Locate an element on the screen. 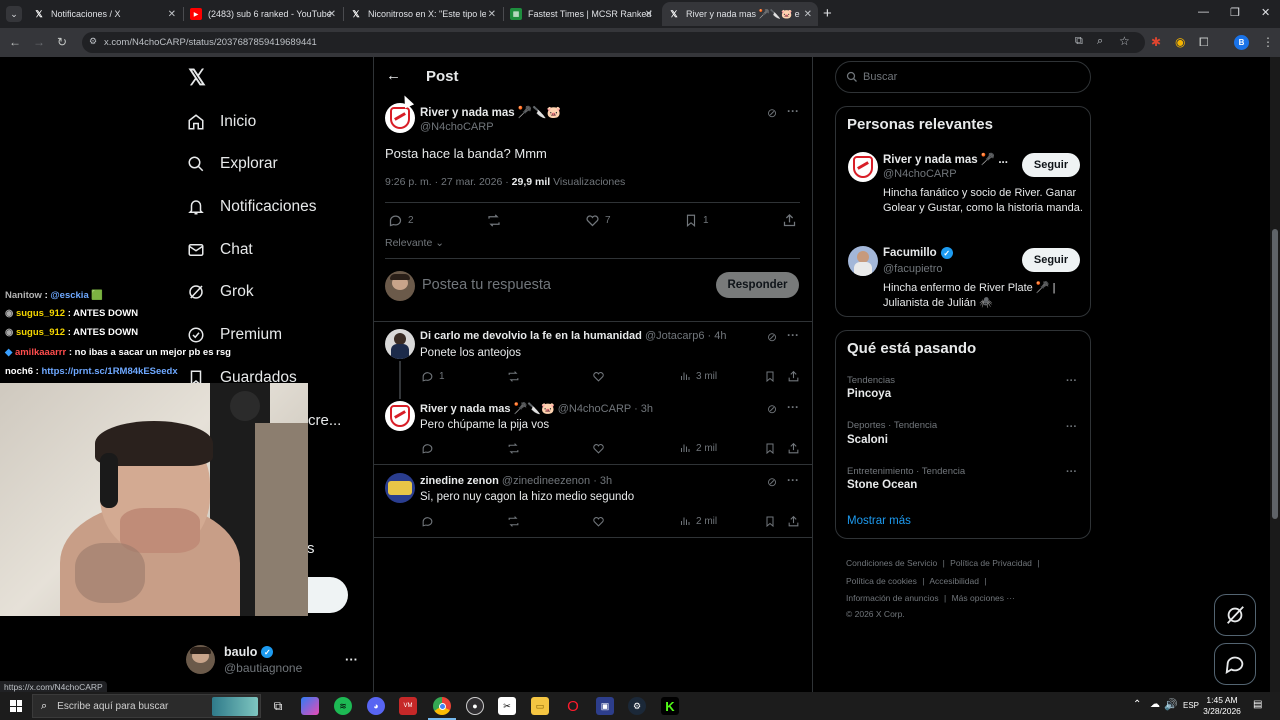 The image size is (1280, 720). app-icon-blue: ▣ is located at coordinates (605, 706).